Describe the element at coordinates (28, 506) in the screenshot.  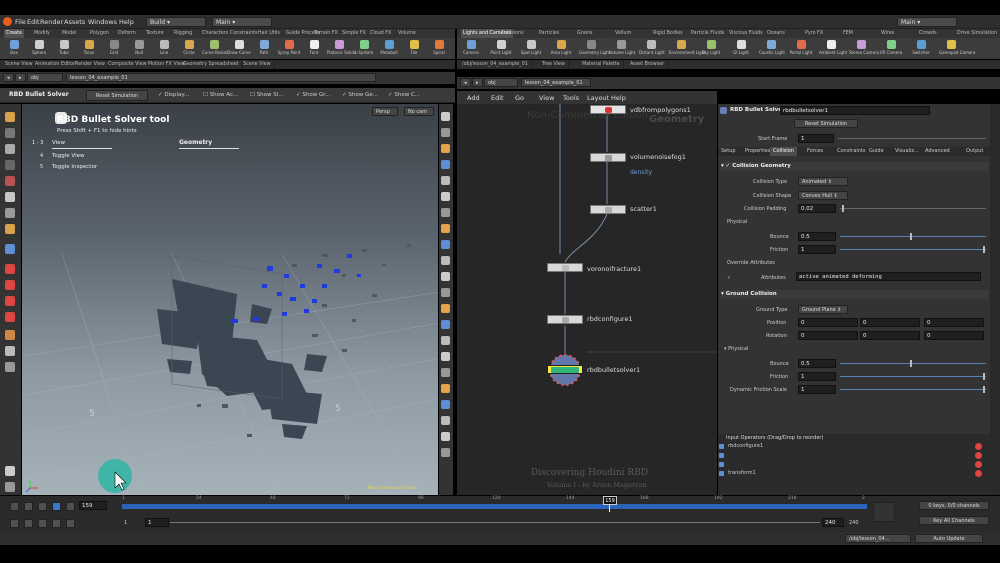
I see `step-back-button` at that location.